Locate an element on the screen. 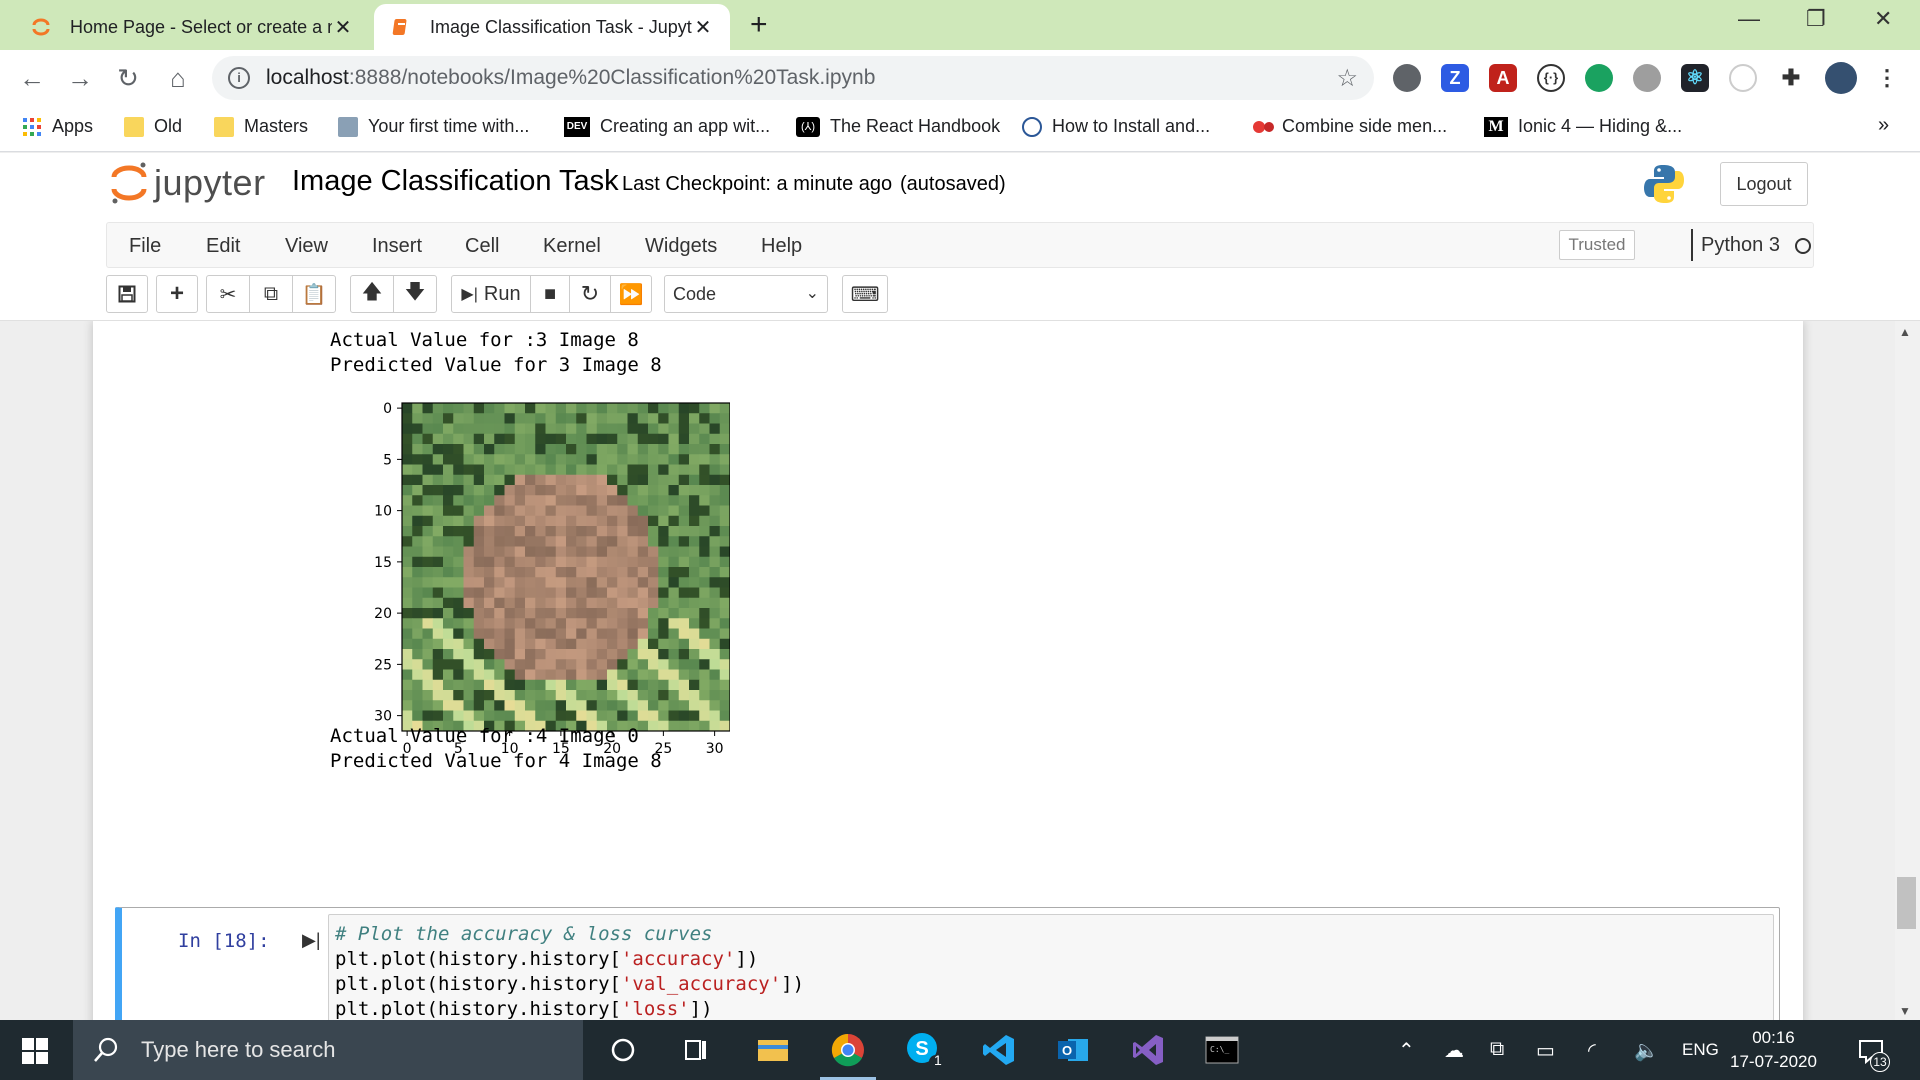  checkpoint-status: Last Checkpoint: a minute ago is located at coordinates (757, 184).